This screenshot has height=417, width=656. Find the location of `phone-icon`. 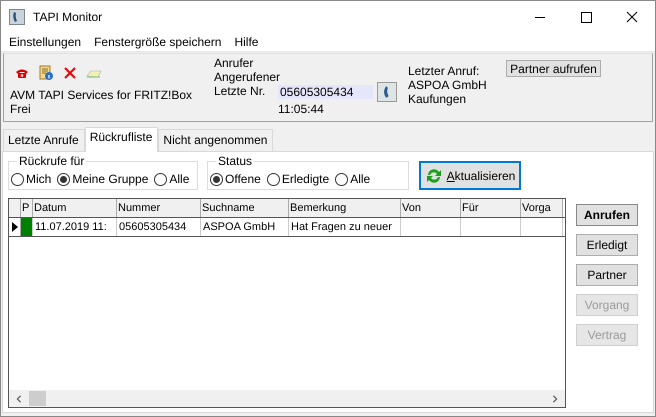

phone-icon is located at coordinates (17, 16).